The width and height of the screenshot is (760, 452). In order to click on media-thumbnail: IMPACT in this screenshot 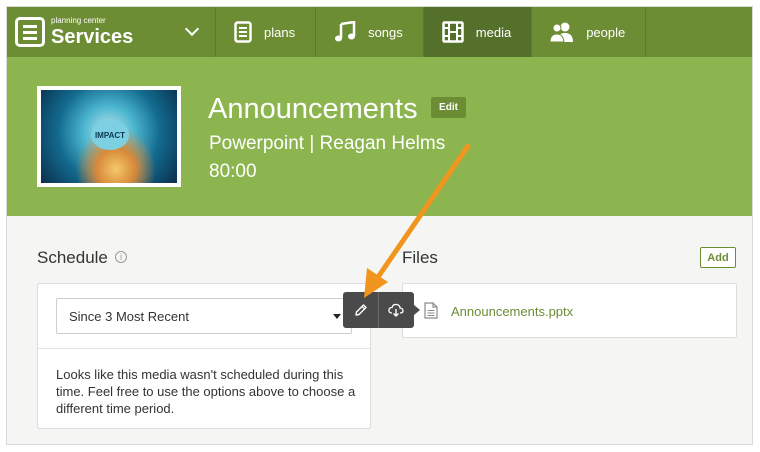, I will do `click(109, 136)`.